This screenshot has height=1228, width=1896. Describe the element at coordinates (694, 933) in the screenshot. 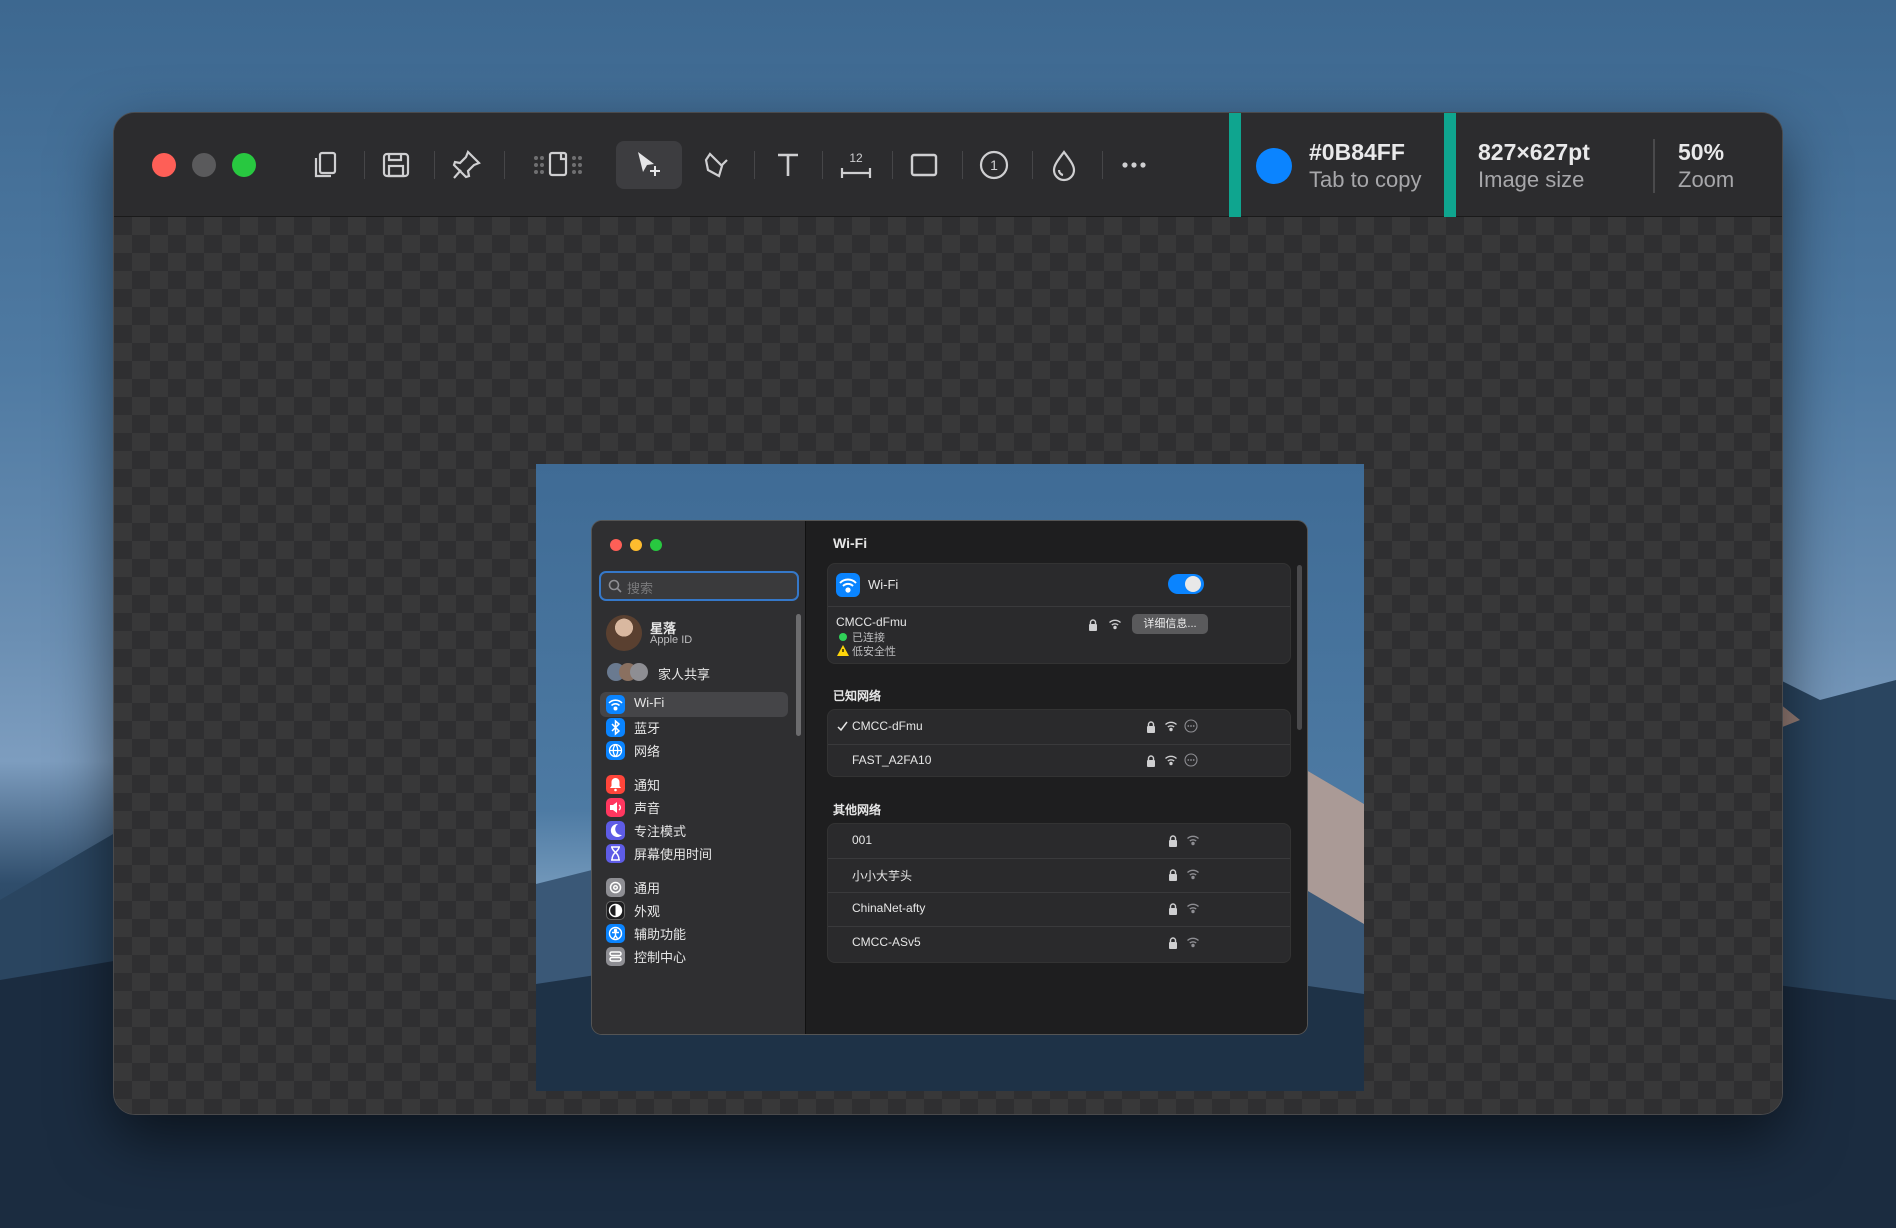

I see `sidebar-item-accessibility: 辅助功能` at that location.